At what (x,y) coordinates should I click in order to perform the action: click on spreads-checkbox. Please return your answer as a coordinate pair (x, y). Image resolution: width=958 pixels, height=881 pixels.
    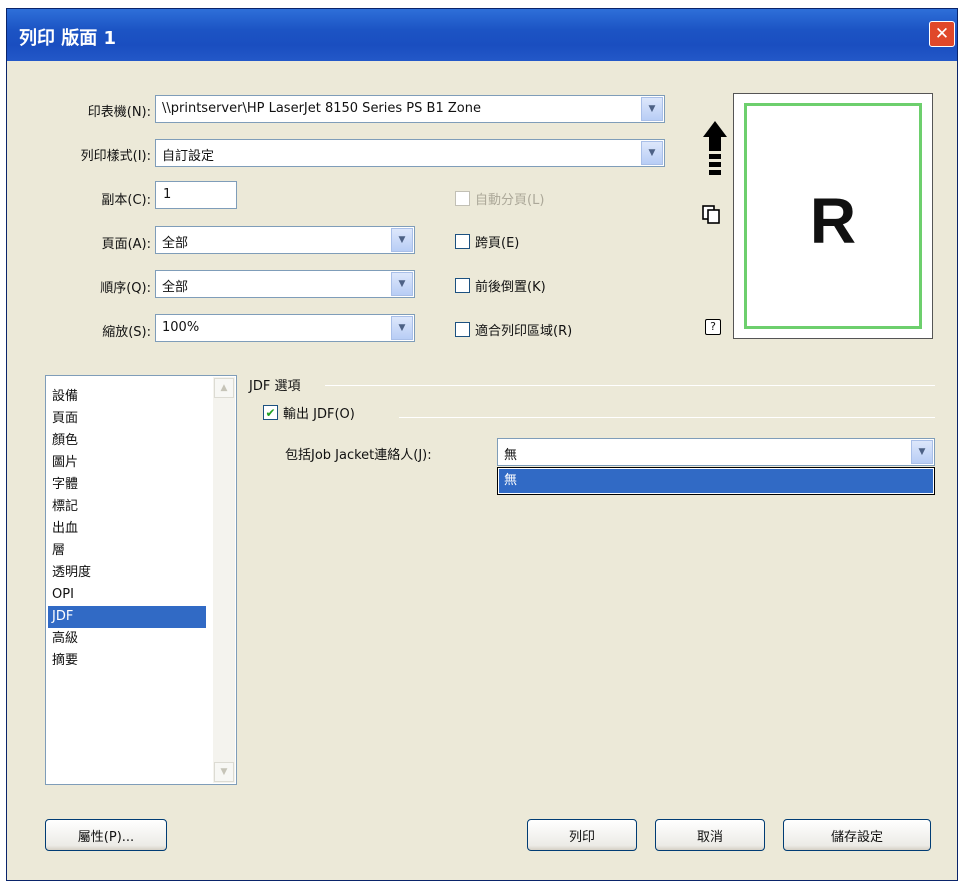
    Looking at the image, I should click on (462, 241).